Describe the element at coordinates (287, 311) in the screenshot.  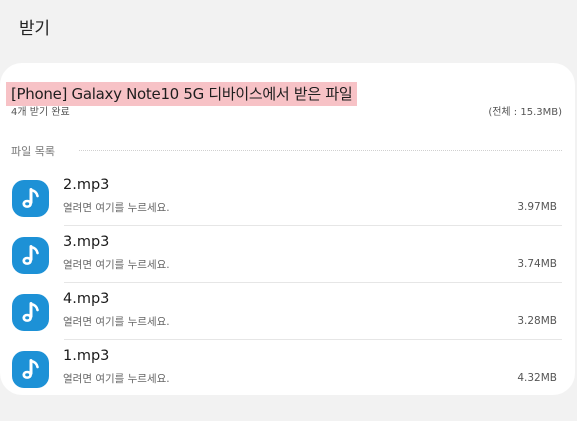
I see `file-item-4-mp3: 4.mp3 열려면 여기를 누르세요. 3.28MB` at that location.